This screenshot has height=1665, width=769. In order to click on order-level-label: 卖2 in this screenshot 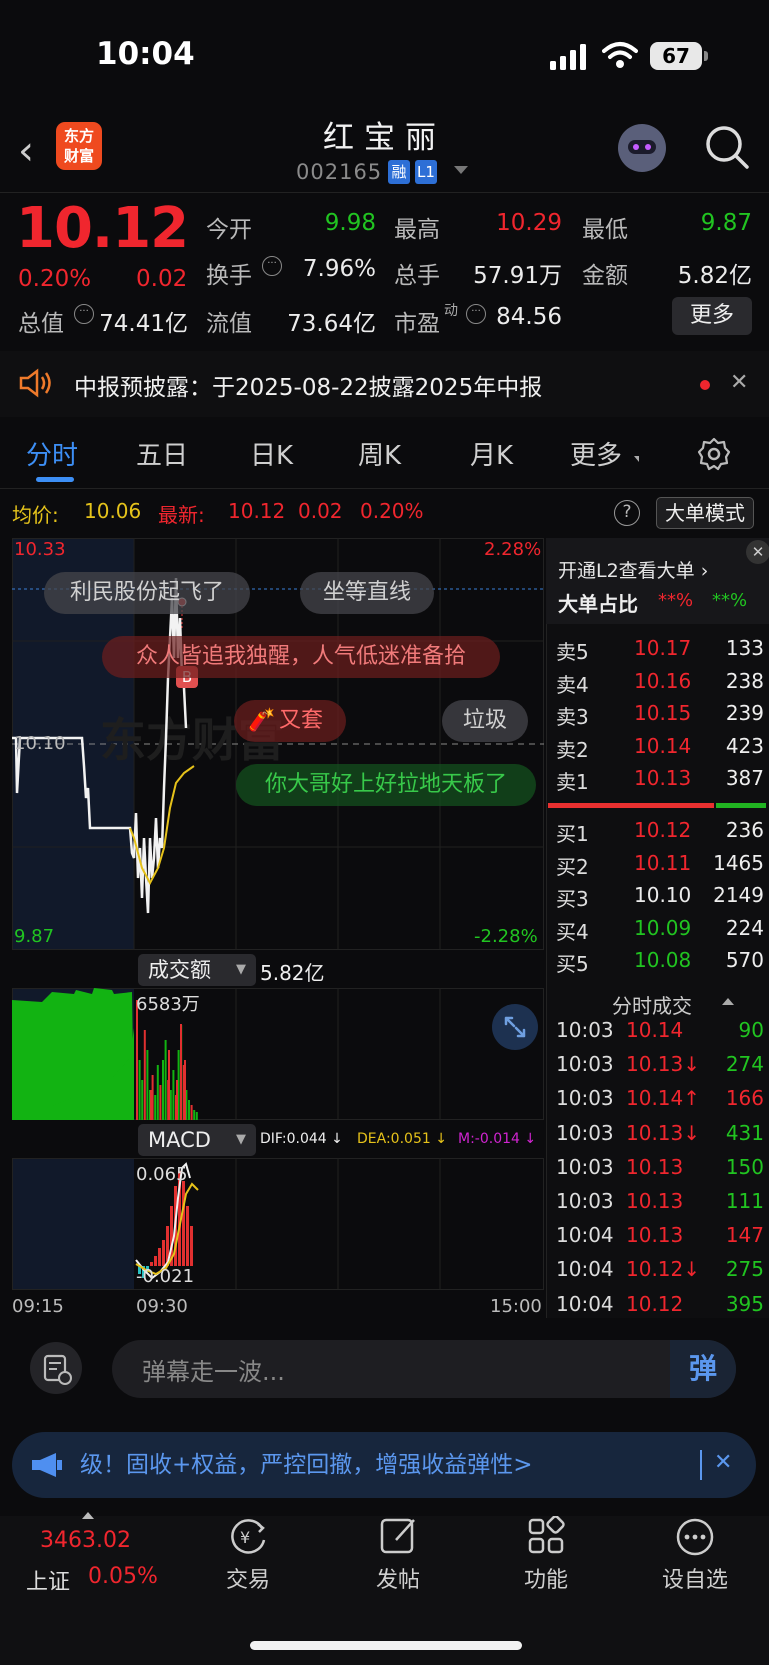, I will do `click(572, 749)`.